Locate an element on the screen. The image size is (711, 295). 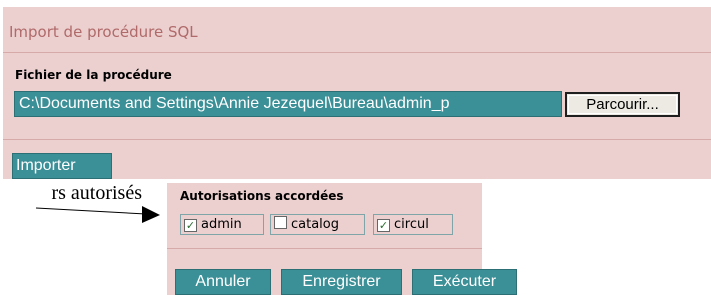
save-button: Enregistrer is located at coordinates (341, 282).